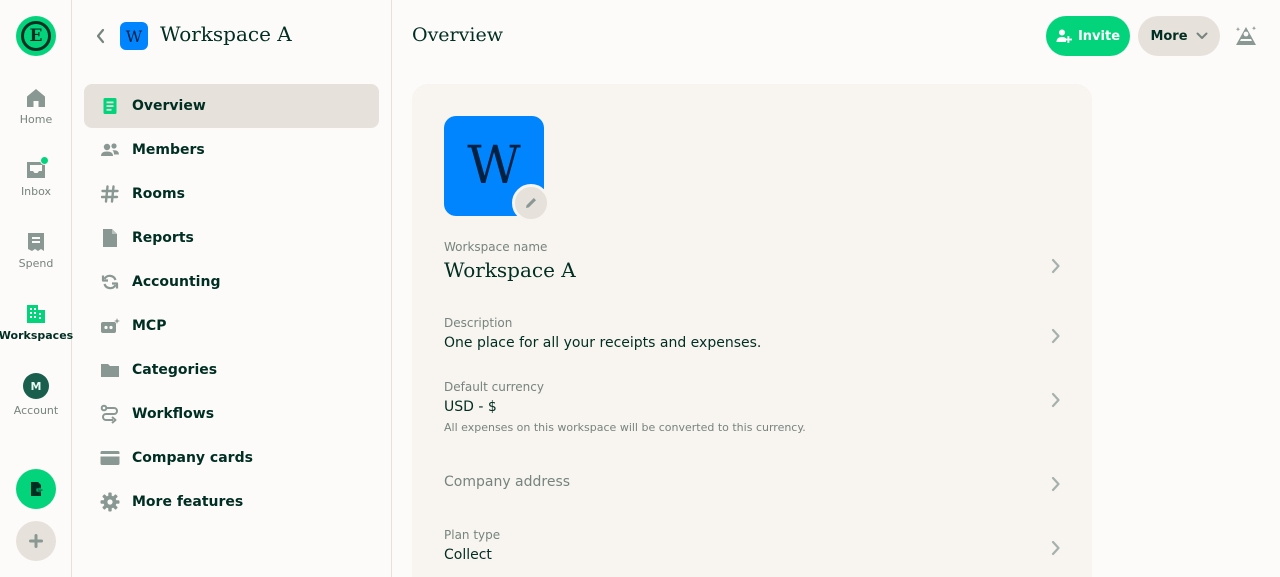 The width and height of the screenshot is (1280, 577). Describe the element at coordinates (36, 314) in the screenshot. I see `building-icon` at that location.